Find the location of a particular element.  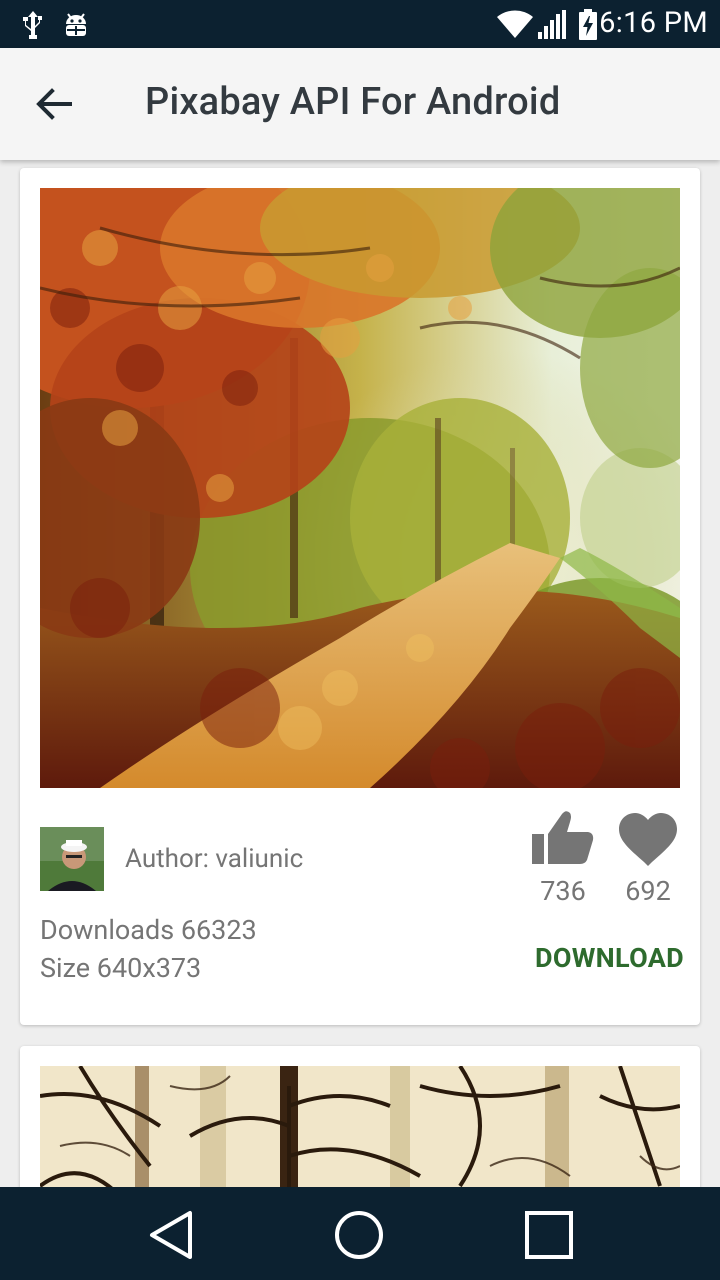

home-circle-icon is located at coordinates (359, 1235).